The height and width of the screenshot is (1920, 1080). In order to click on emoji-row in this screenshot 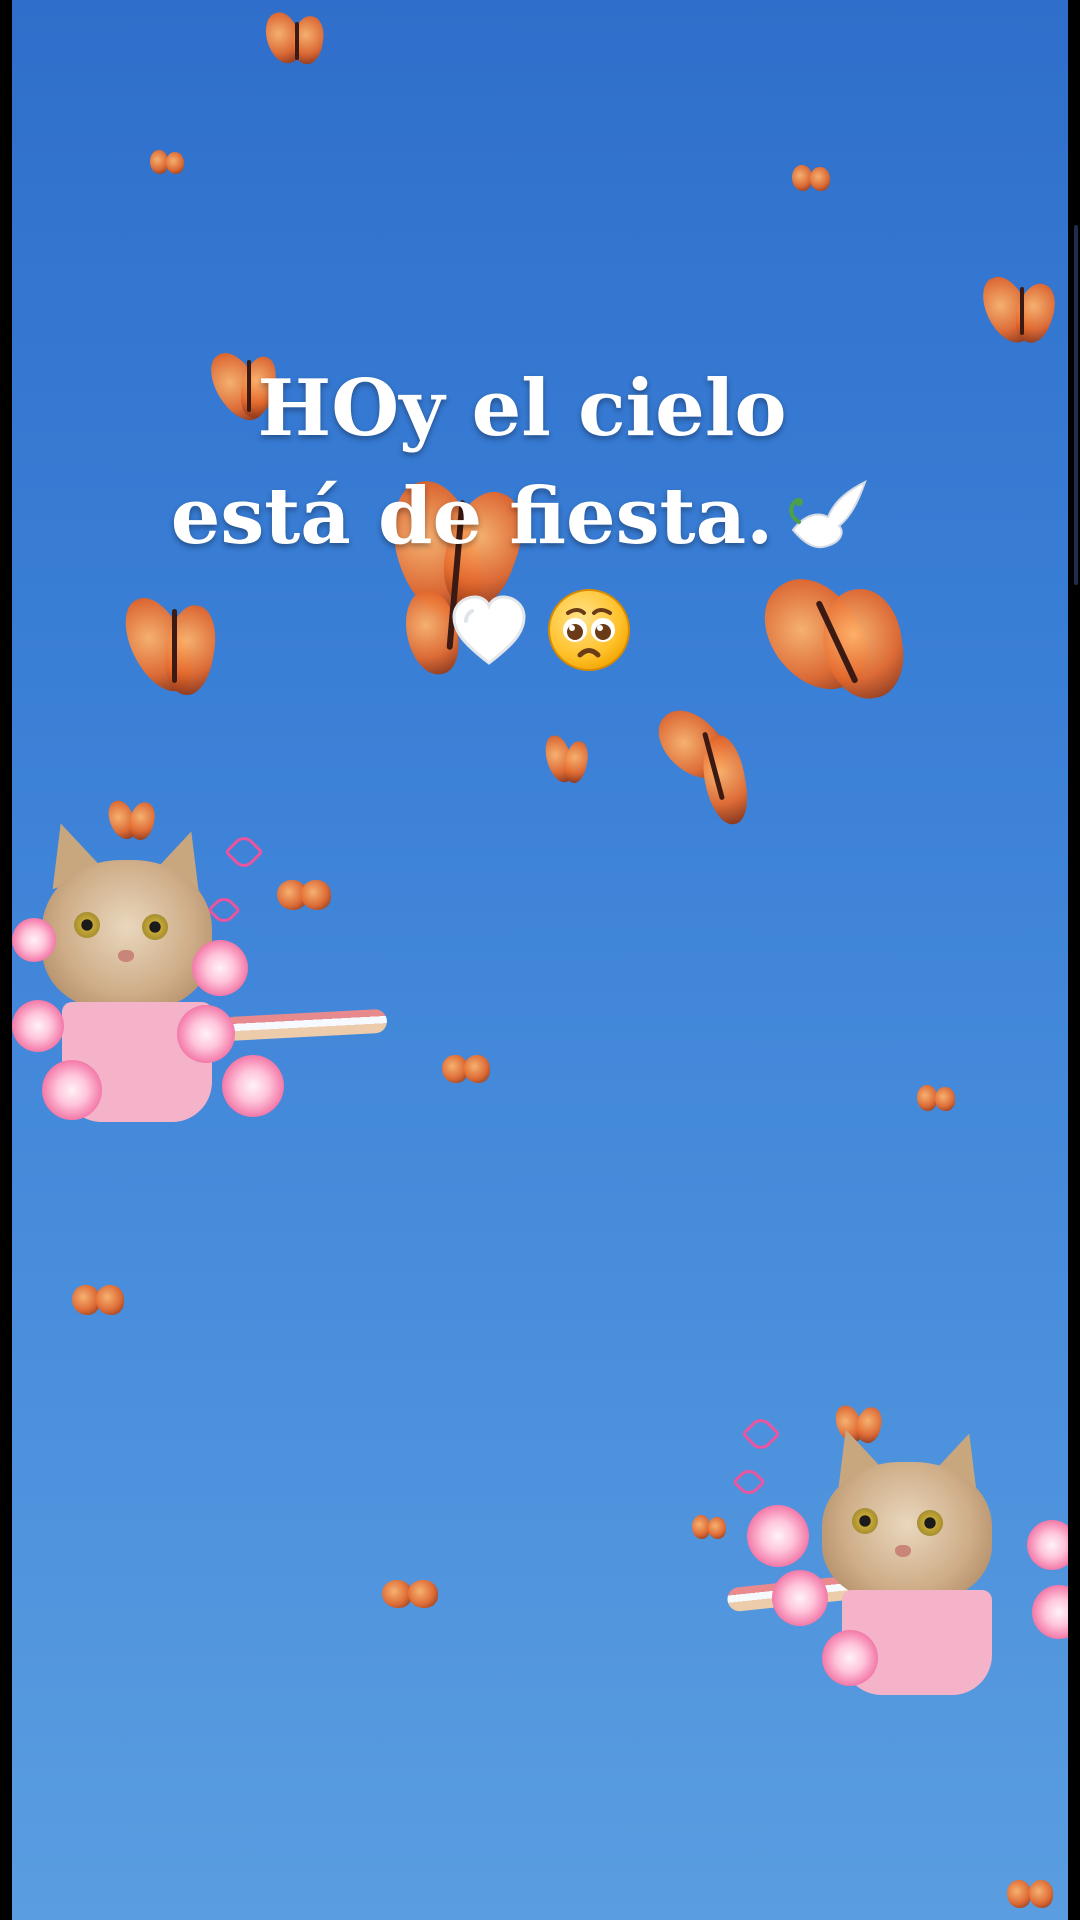, I will do `click(539, 630)`.